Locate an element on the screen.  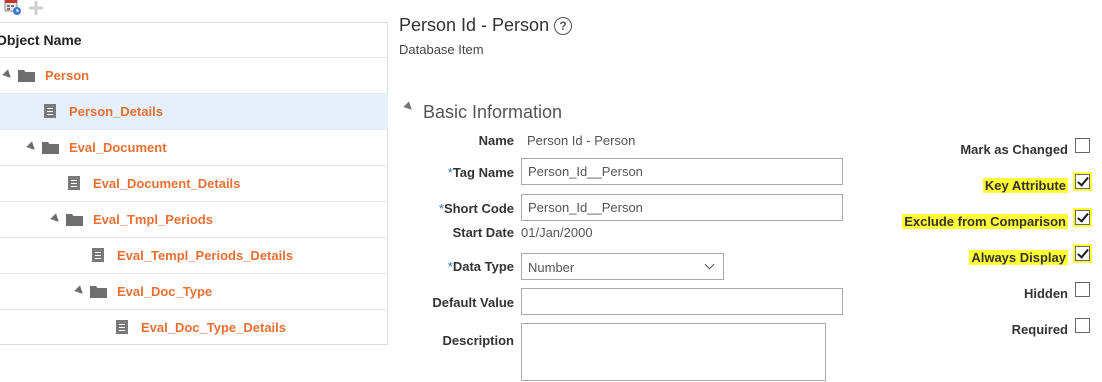
tree-row-eval-tmpl-periods: Eval_Tmpl_Periods is located at coordinates (194, 220).